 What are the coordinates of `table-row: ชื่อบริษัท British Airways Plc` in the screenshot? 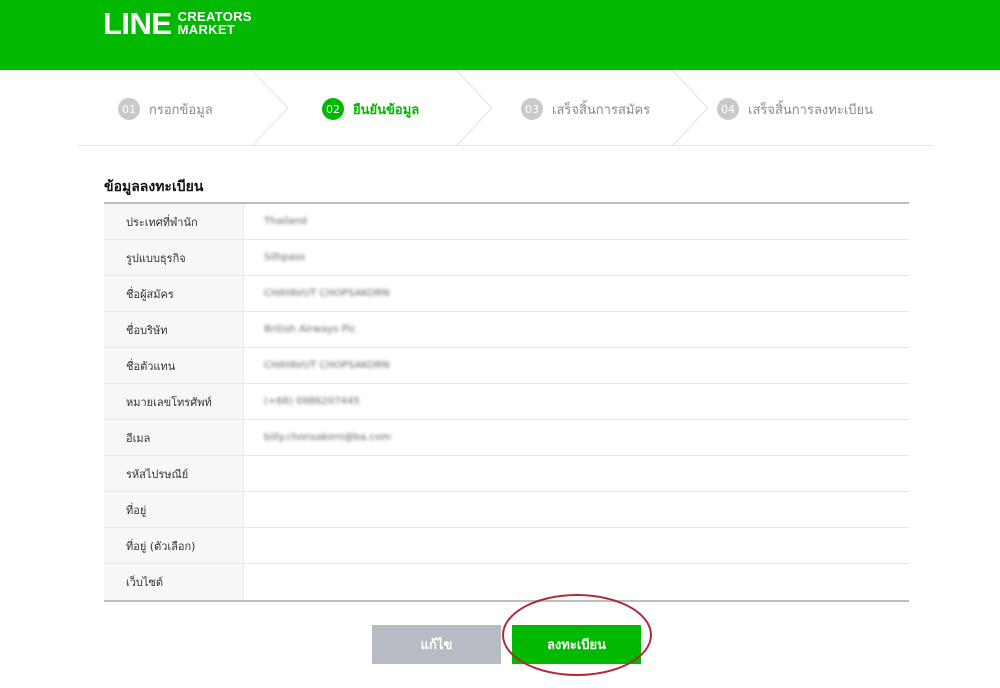 It's located at (506, 330).